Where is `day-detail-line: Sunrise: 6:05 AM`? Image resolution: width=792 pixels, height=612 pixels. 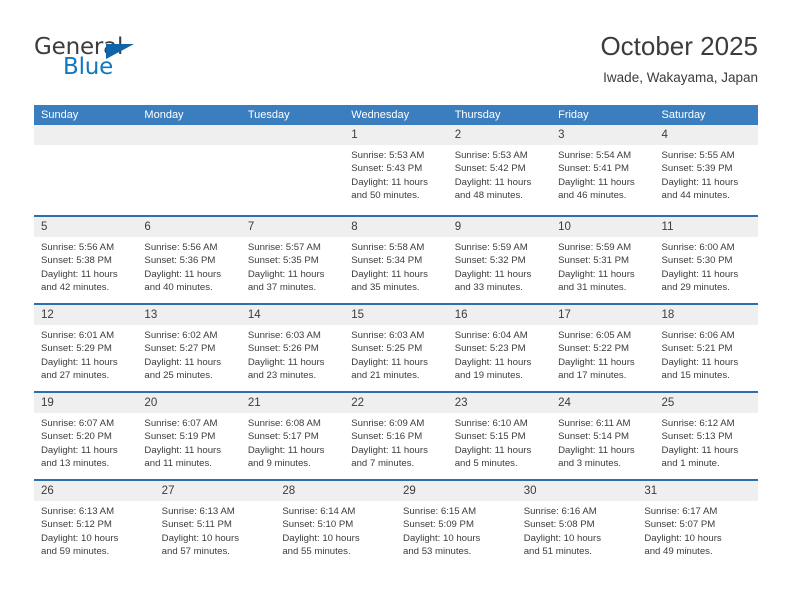
day-detail-line: Sunrise: 6:05 AM is located at coordinates (595, 335).